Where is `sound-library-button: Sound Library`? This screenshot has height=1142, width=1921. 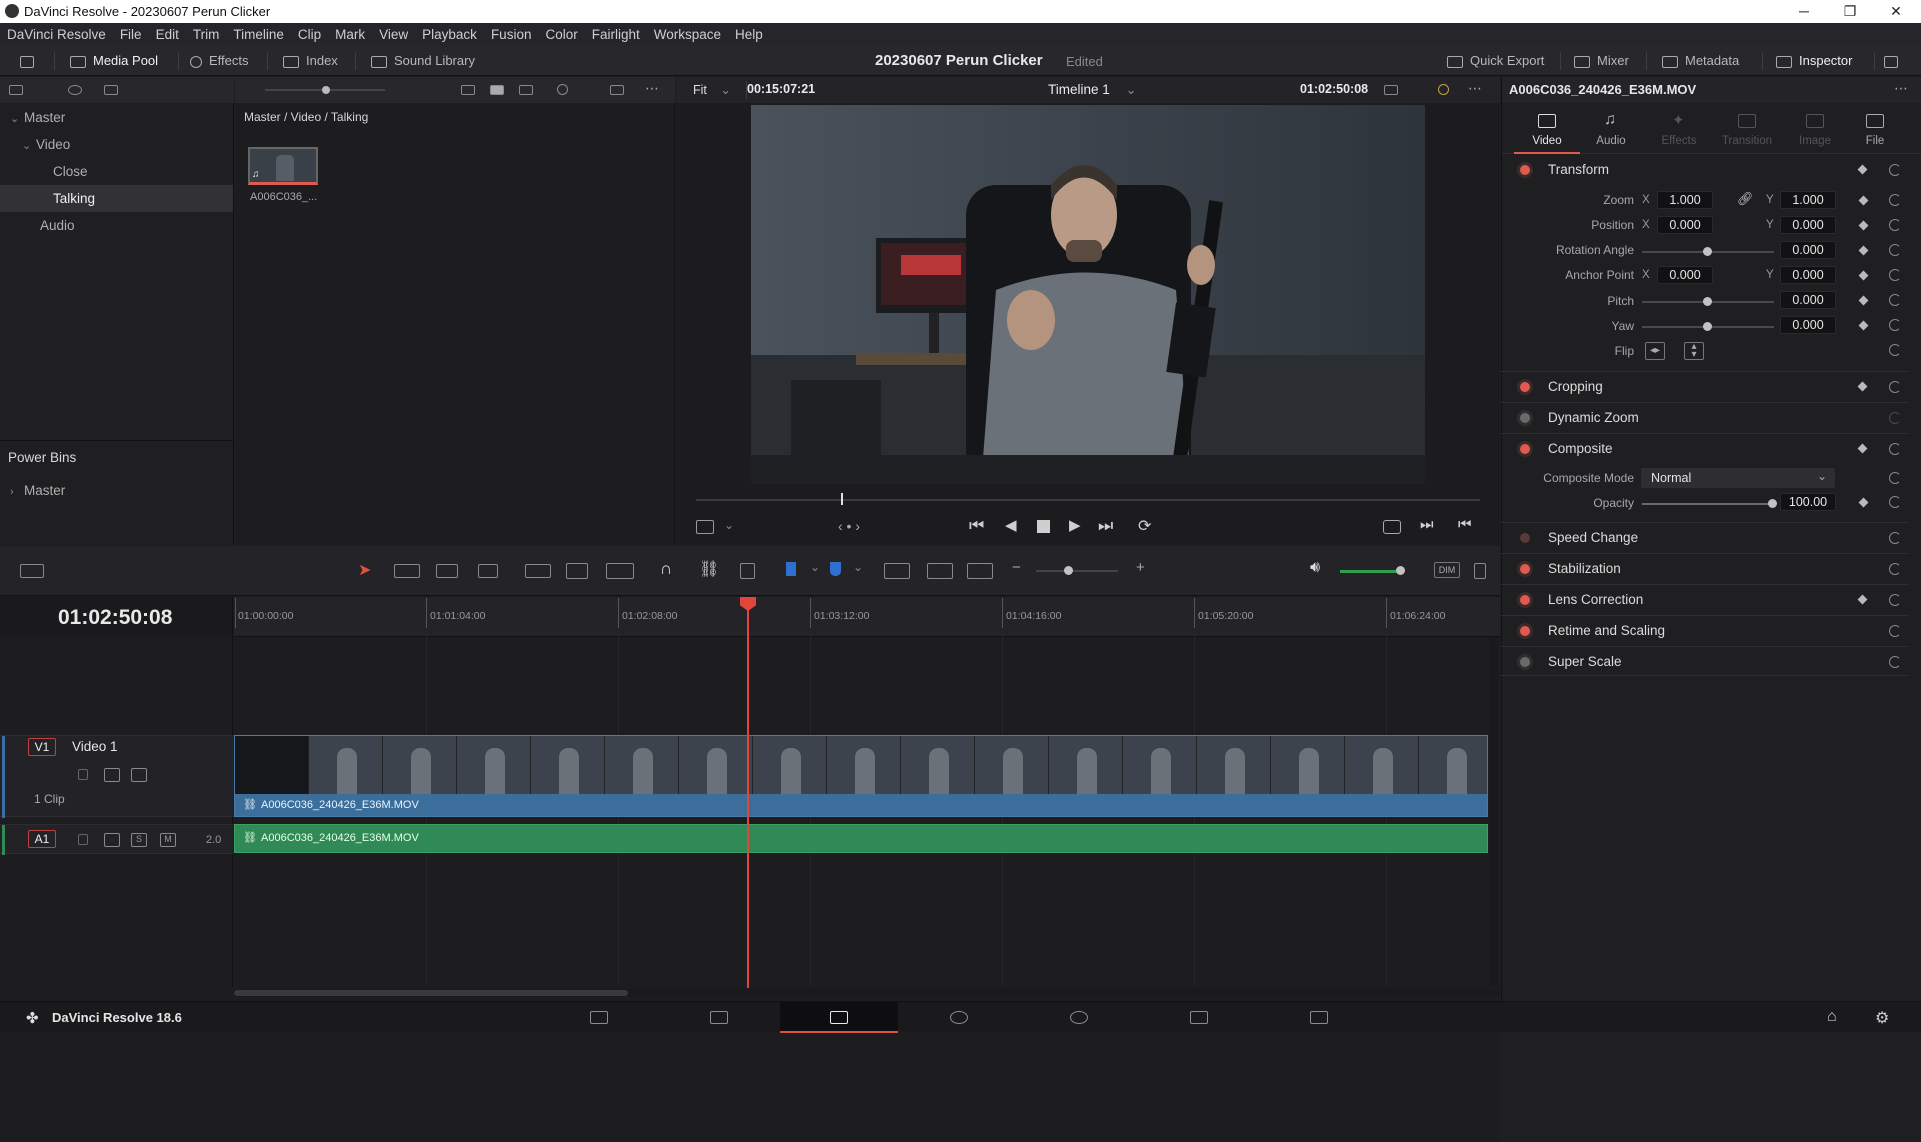 sound-library-button: Sound Library is located at coordinates (423, 61).